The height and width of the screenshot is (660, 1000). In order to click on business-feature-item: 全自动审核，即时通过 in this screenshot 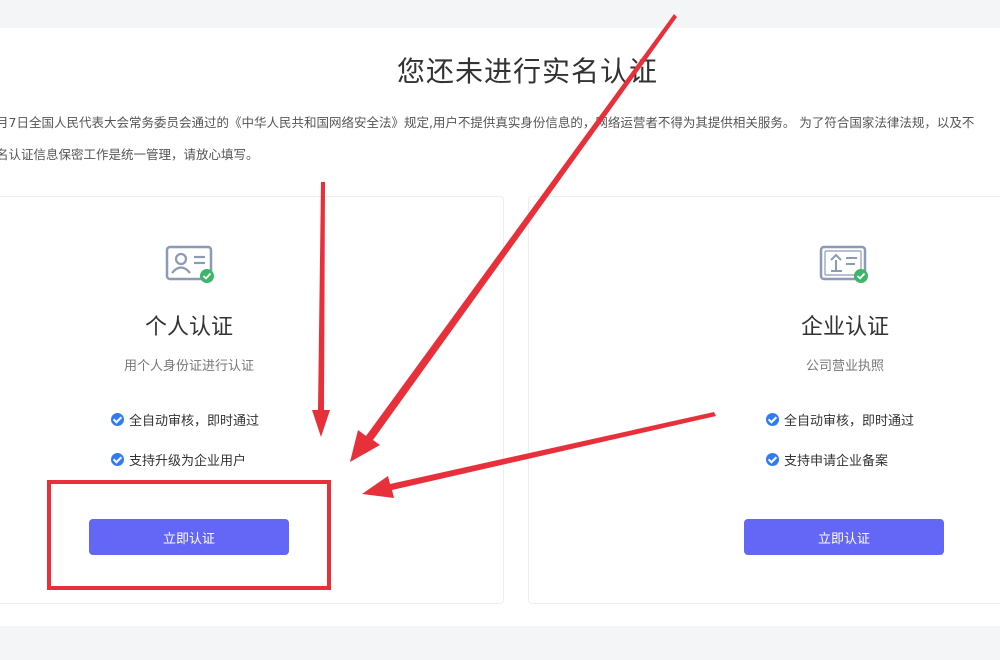, I will do `click(840, 419)`.